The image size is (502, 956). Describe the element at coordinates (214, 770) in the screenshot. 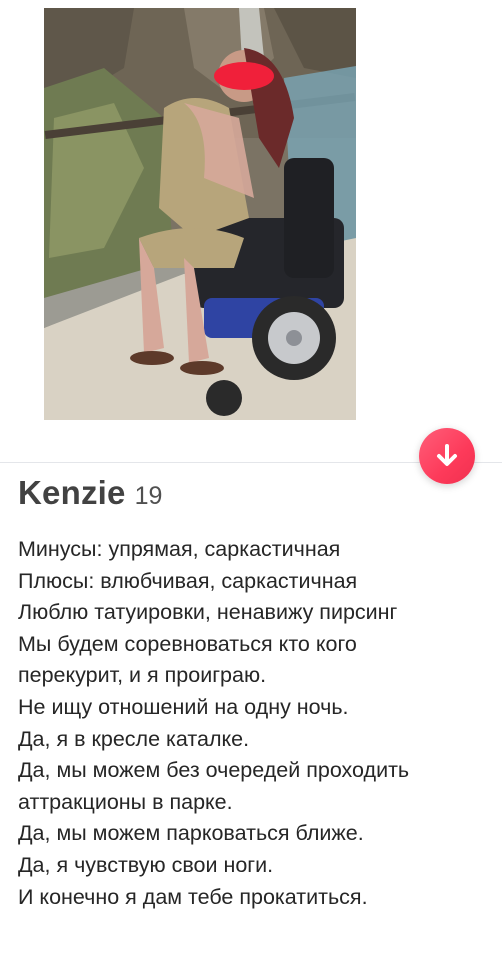

I see `bio-line: Да, мы можем без очередей проходить` at that location.